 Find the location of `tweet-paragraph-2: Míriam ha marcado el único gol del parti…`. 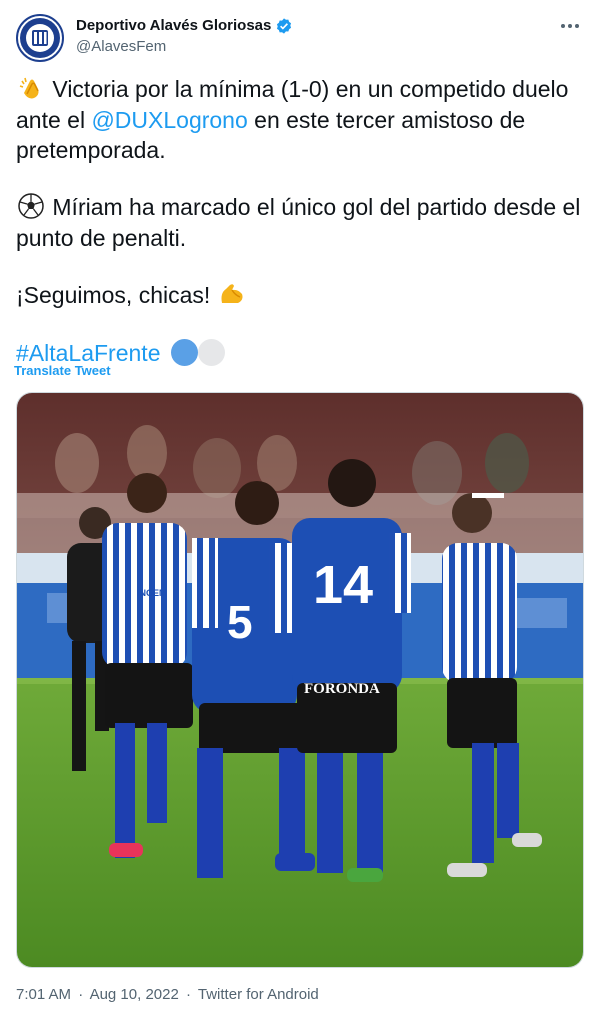

tweet-paragraph-2: Míriam ha marcado el único gol del parti… is located at coordinates (298, 222).